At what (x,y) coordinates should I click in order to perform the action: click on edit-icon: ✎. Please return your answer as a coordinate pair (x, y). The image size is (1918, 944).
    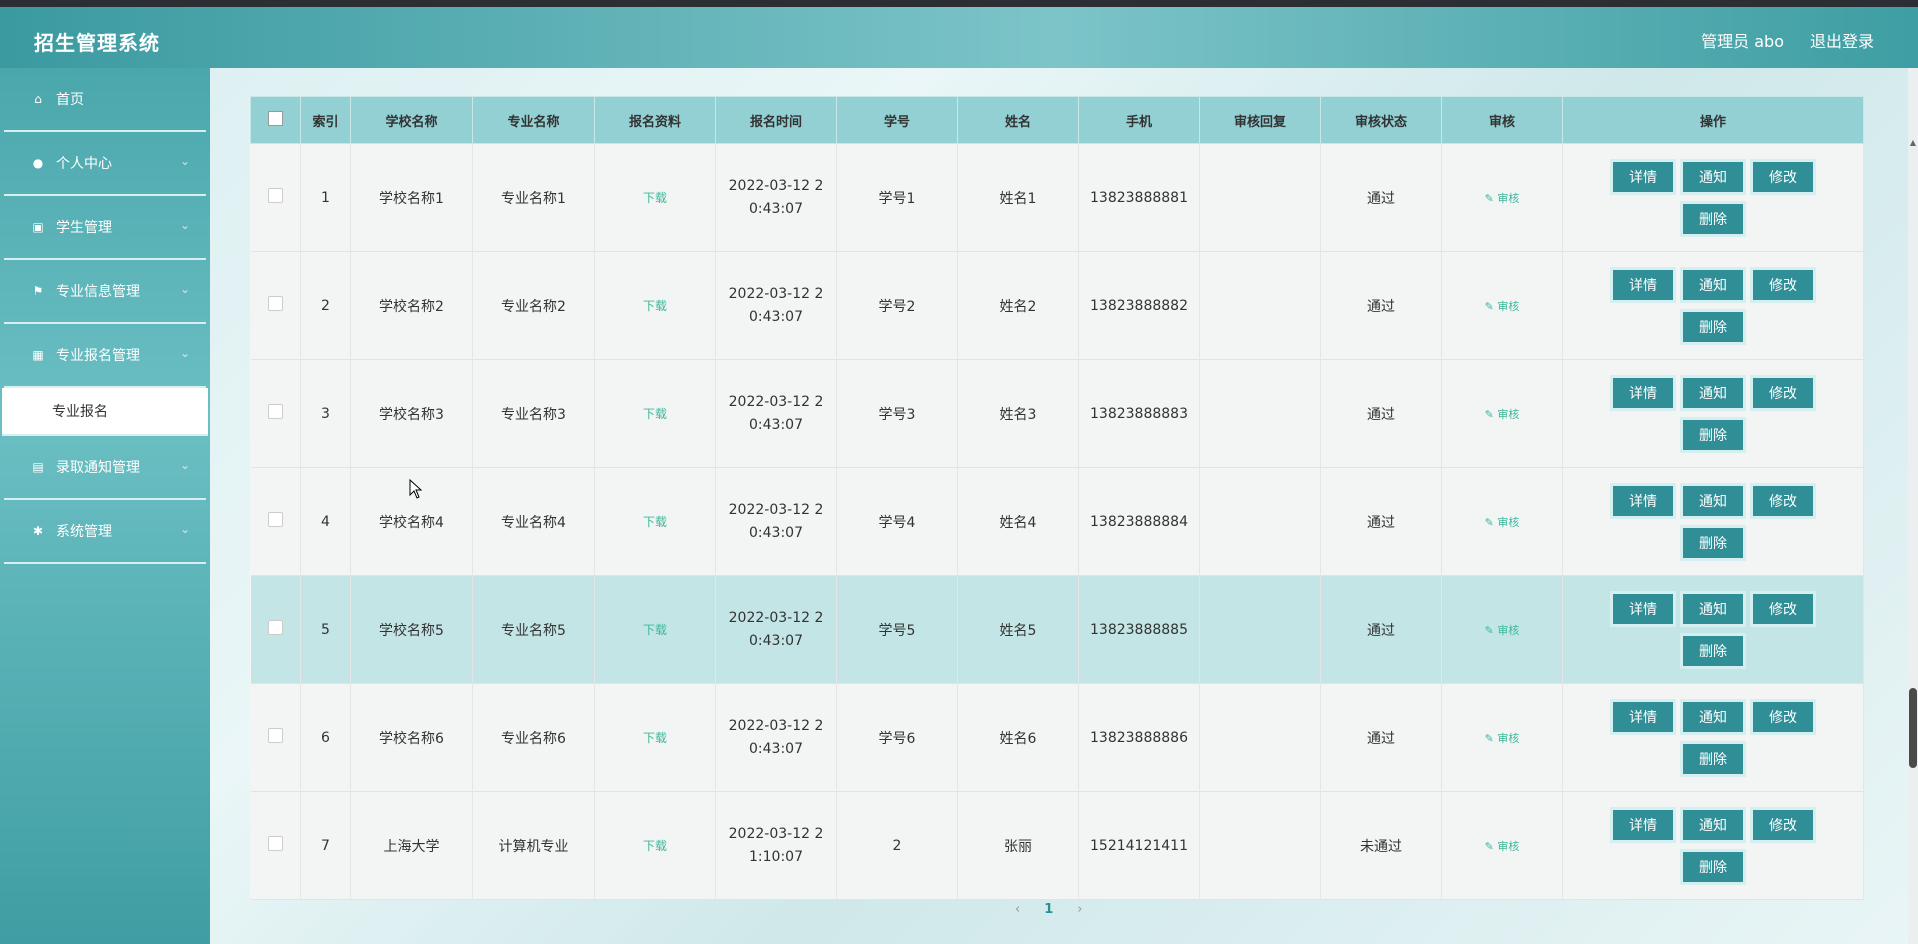
    Looking at the image, I should click on (1491, 198).